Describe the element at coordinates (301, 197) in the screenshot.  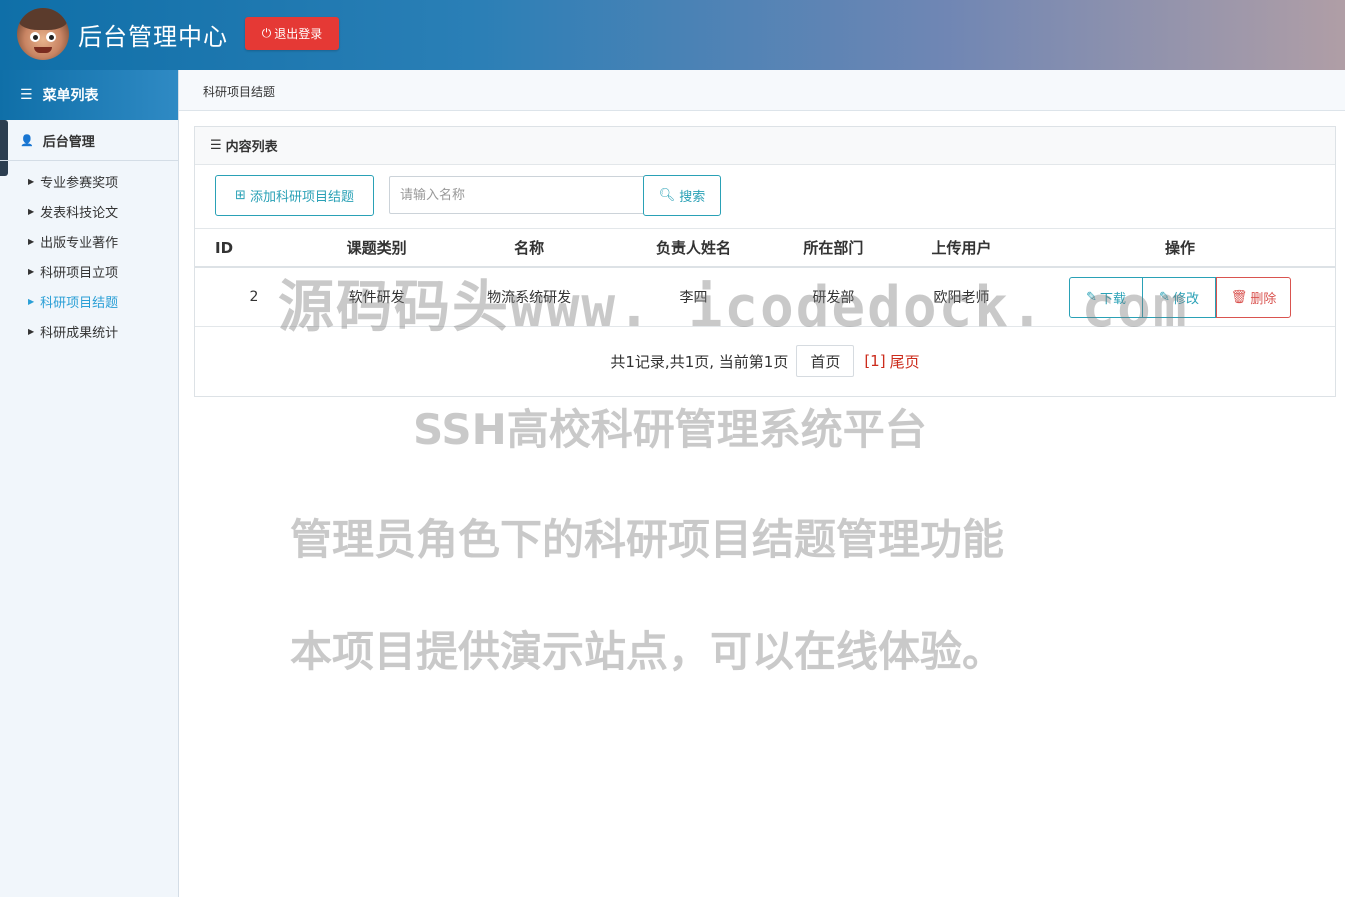
I see `add-button-label: 添加科研项目结题` at that location.